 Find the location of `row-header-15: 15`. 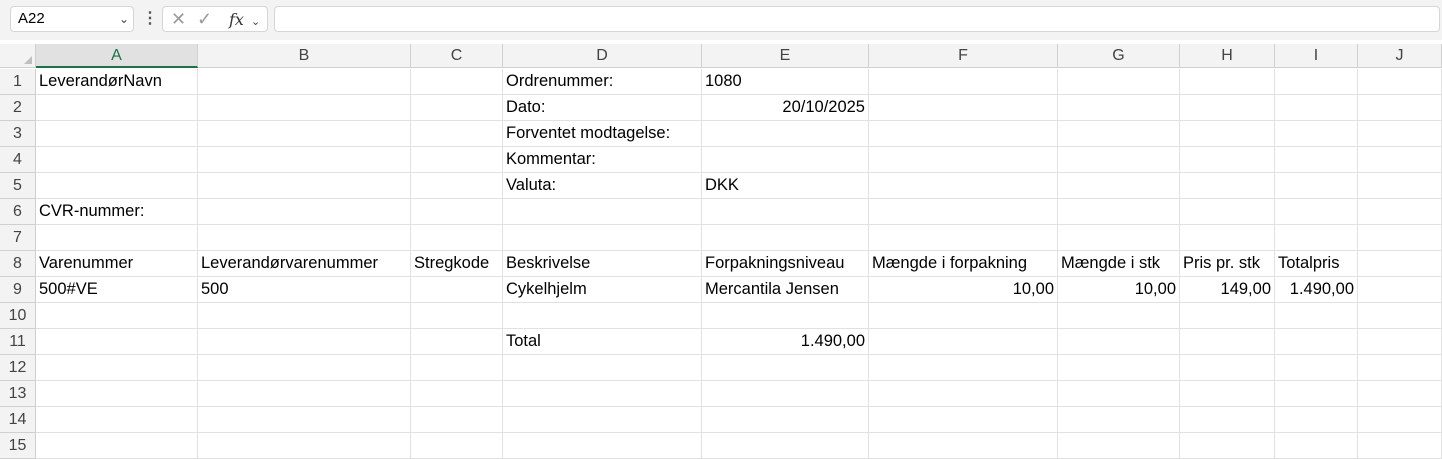

row-header-15: 15 is located at coordinates (18, 446).